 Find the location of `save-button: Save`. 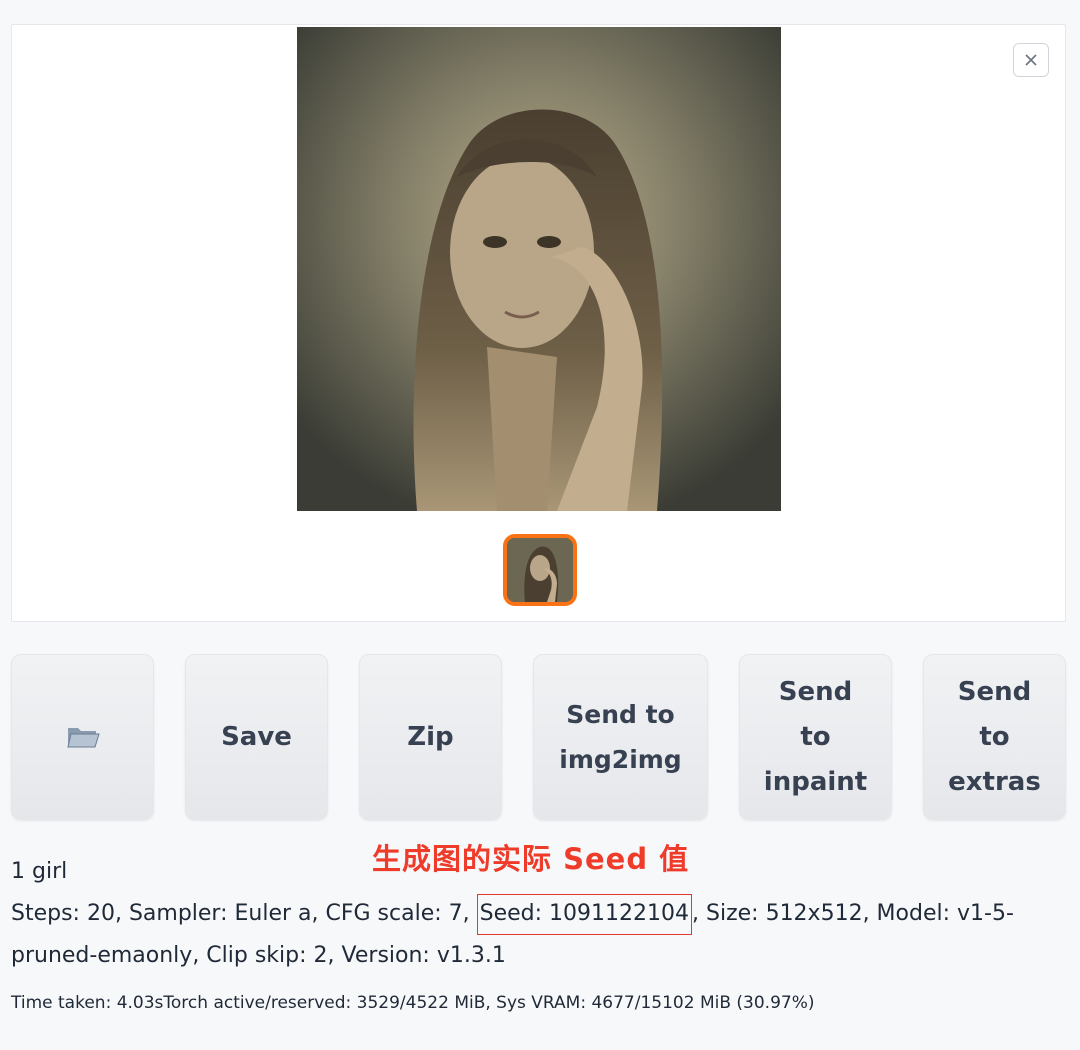

save-button: Save is located at coordinates (256, 737).